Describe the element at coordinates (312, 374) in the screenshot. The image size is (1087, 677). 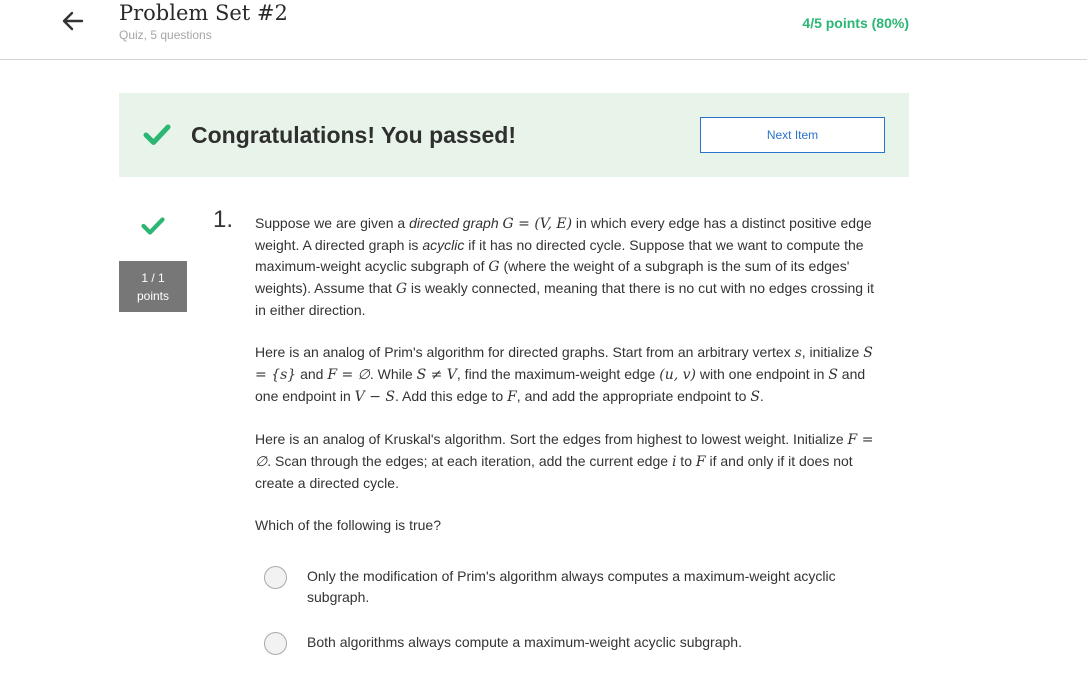
I see `text: and` at that location.